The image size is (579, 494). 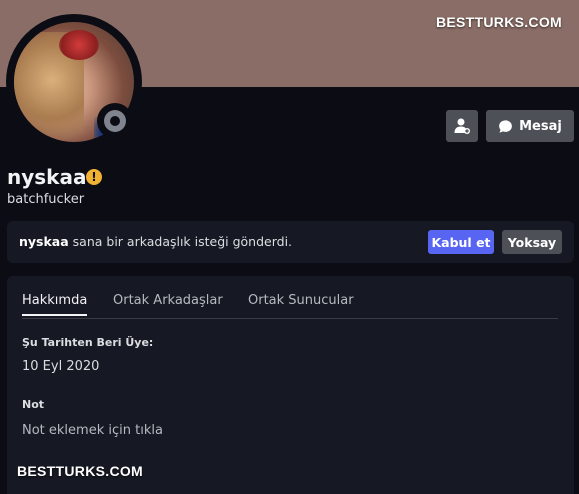 What do you see at coordinates (301, 300) in the screenshot?
I see `tab-mutual-servers: Ortak Sunucular` at bounding box center [301, 300].